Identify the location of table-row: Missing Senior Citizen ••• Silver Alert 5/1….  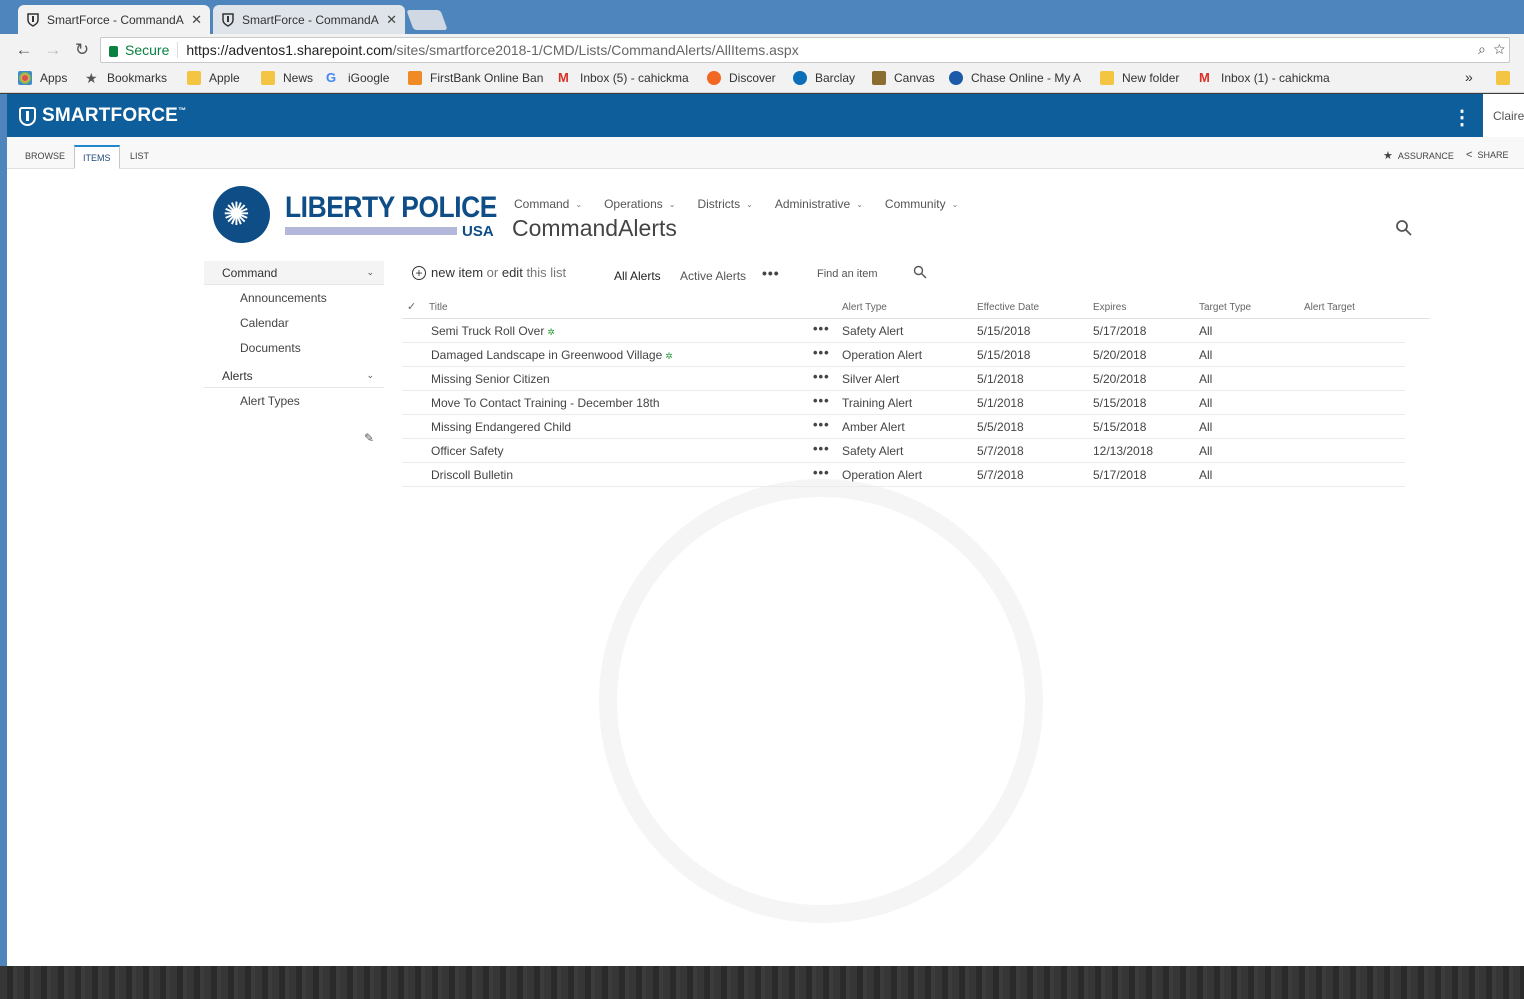
(903, 379).